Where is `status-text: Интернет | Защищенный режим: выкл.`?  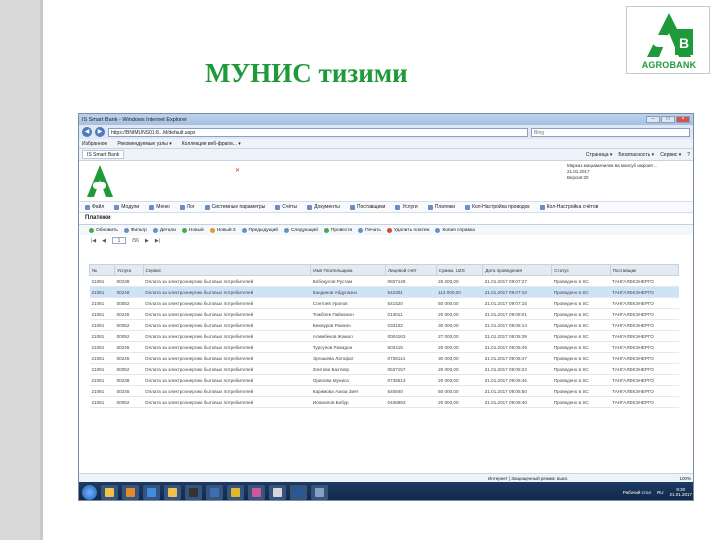 status-text: Интернет | Защищенный режим: выкл. is located at coordinates (528, 478).